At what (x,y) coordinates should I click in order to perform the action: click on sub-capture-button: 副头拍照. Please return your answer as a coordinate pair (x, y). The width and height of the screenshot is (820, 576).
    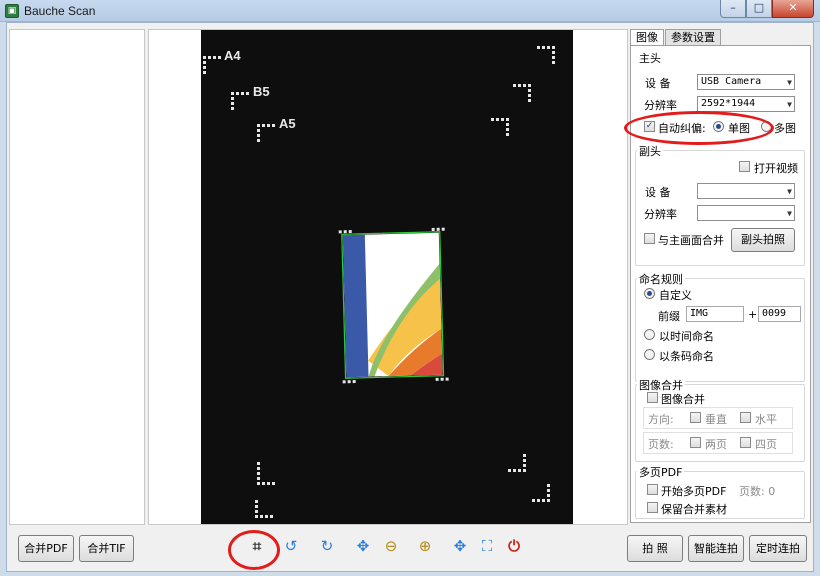
    Looking at the image, I should click on (763, 240).